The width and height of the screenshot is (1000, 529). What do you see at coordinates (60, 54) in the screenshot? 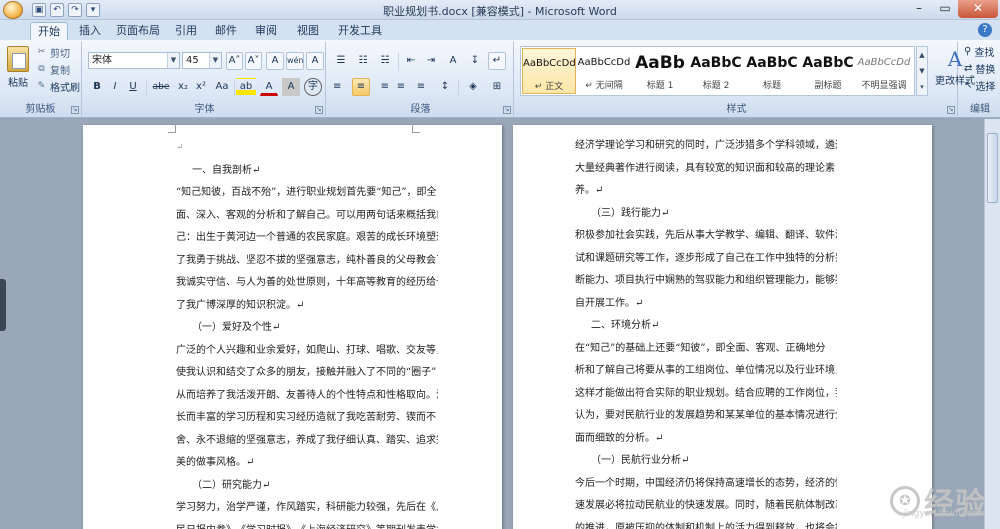
I see `cut-label: 剪切` at bounding box center [60, 54].